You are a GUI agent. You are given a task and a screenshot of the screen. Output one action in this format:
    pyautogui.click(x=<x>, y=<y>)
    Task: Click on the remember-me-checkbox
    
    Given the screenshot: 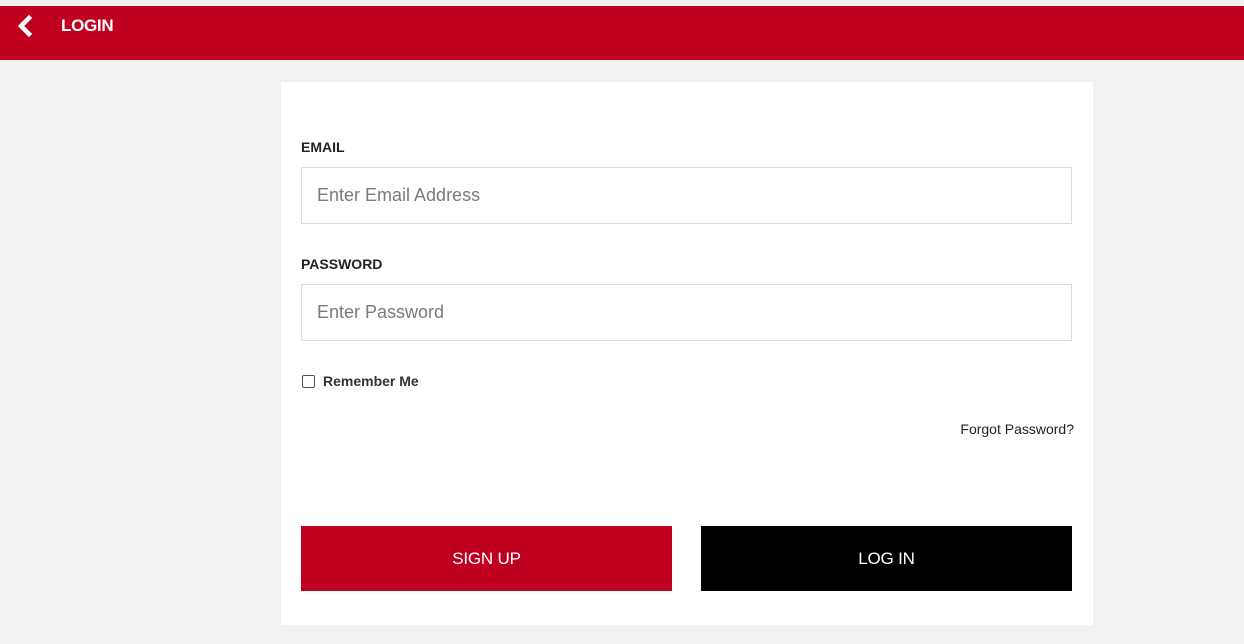 What is the action you would take?
    pyautogui.click(x=308, y=381)
    